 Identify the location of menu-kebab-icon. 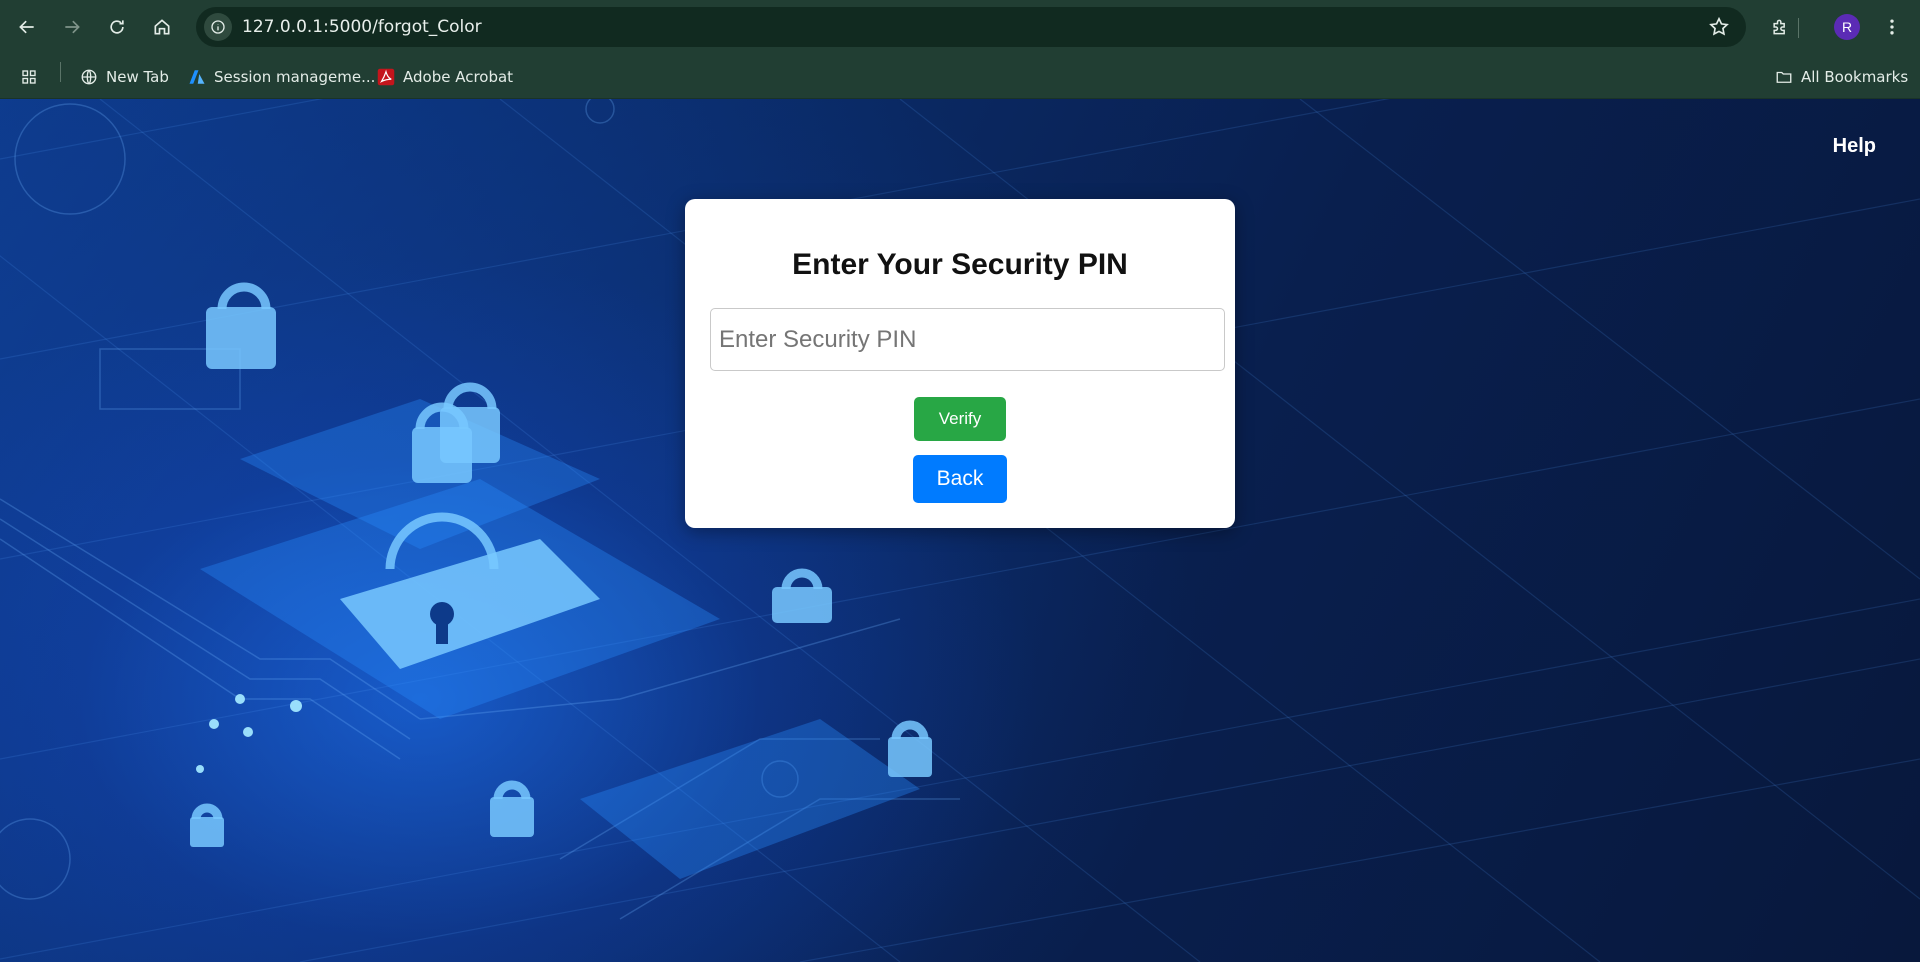
(1892, 27).